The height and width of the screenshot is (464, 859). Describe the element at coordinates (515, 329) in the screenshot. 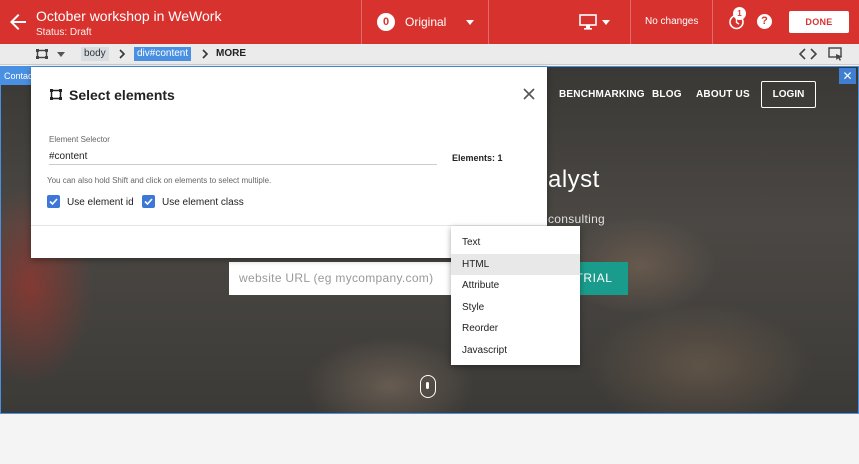

I see `menu-item-reorder: Reorder` at that location.